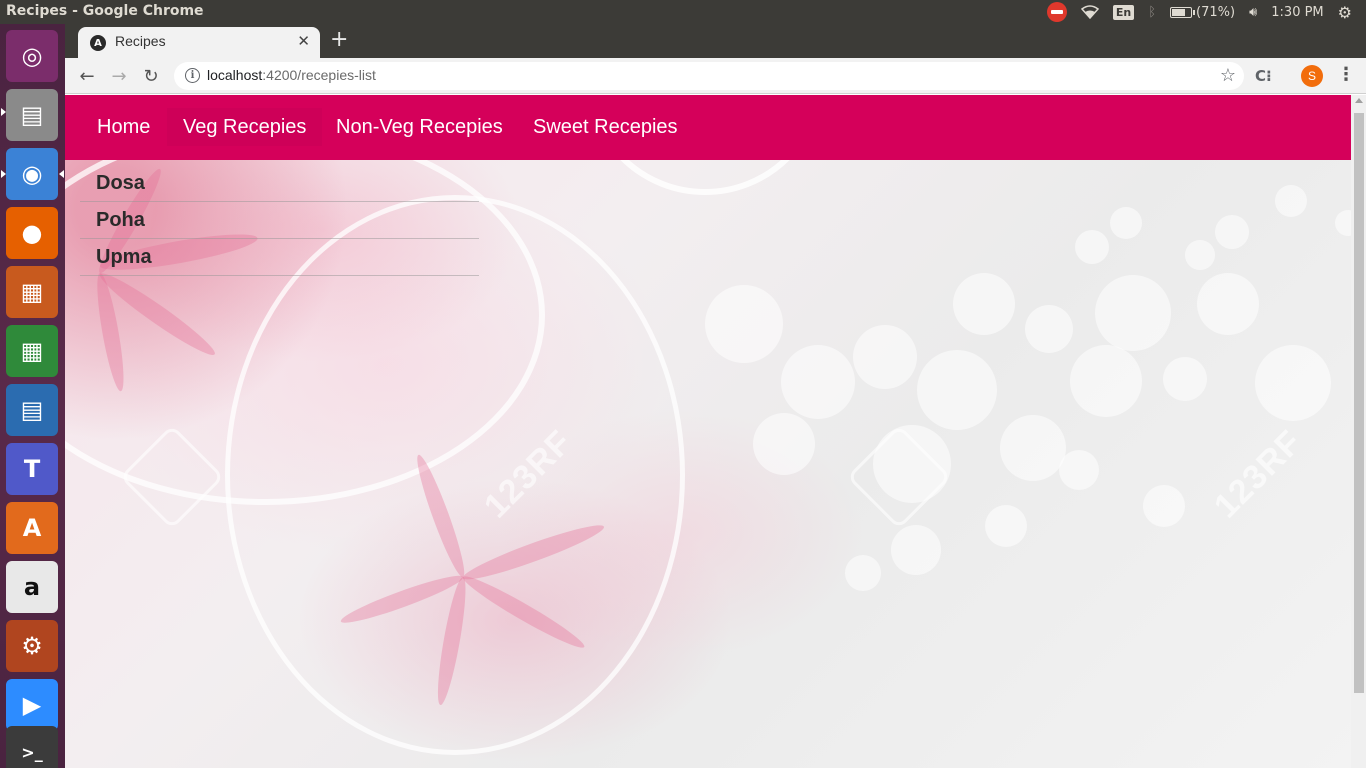 The height and width of the screenshot is (768, 1366). What do you see at coordinates (1056, 12) in the screenshot?
I see `stop-indicator-icon` at bounding box center [1056, 12].